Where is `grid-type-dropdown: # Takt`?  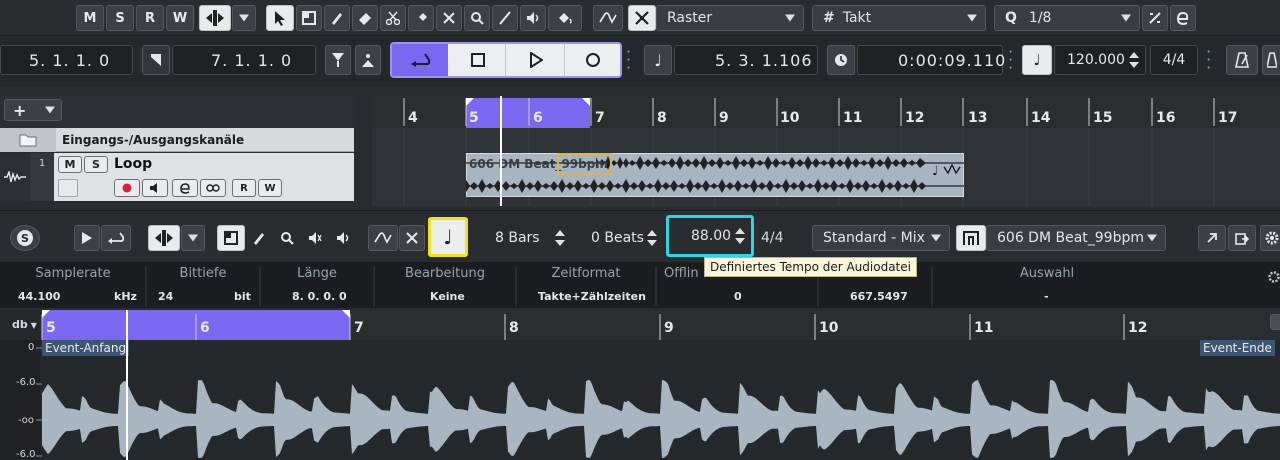 grid-type-dropdown: # Takt is located at coordinates (899, 18).